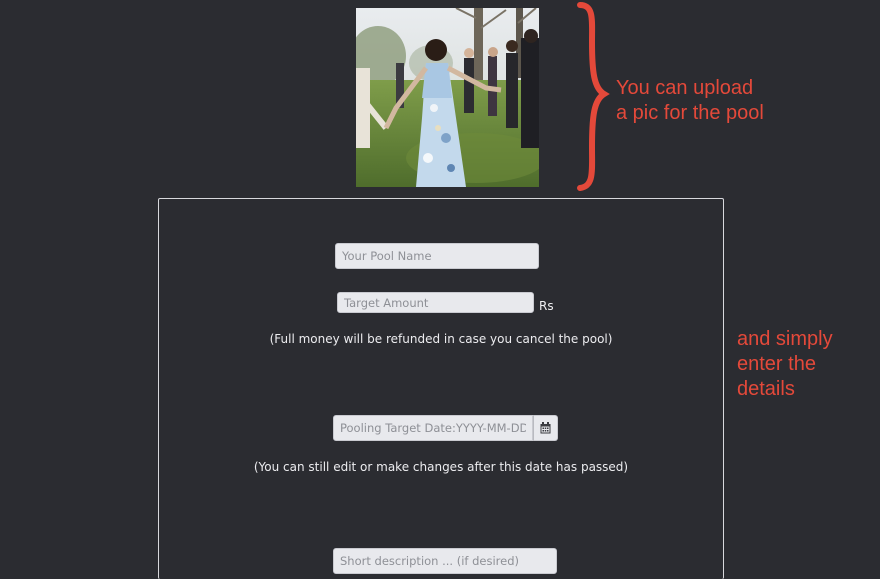 The width and height of the screenshot is (880, 579). Describe the element at coordinates (593, 96) in the screenshot. I see `upload-brace-icon` at that location.